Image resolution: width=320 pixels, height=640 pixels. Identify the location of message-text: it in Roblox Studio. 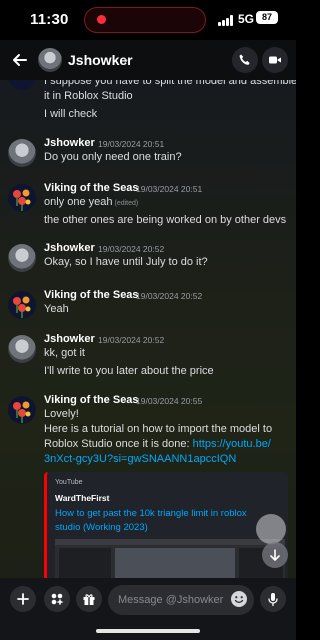
(88, 96).